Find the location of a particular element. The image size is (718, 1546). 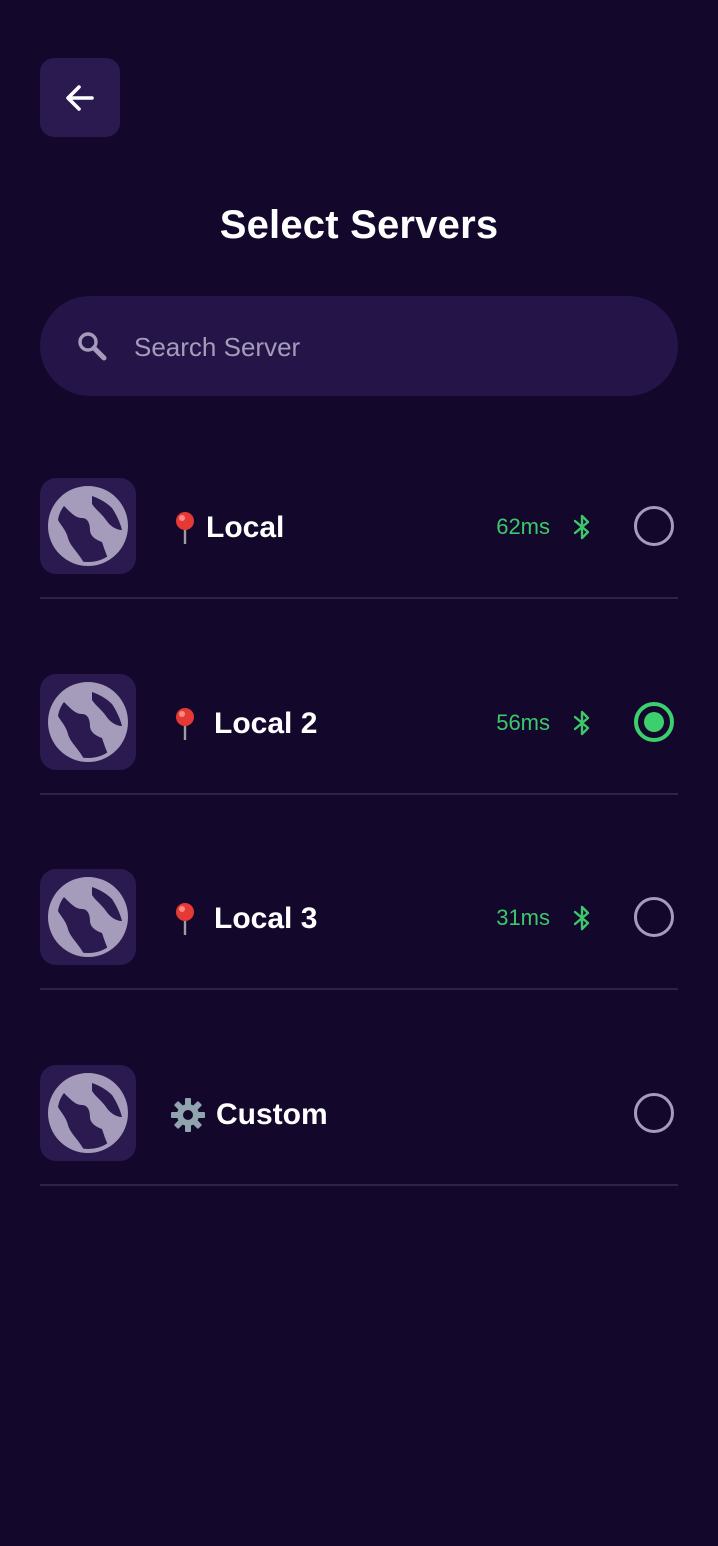

server-name: Local is located at coordinates (227, 528).